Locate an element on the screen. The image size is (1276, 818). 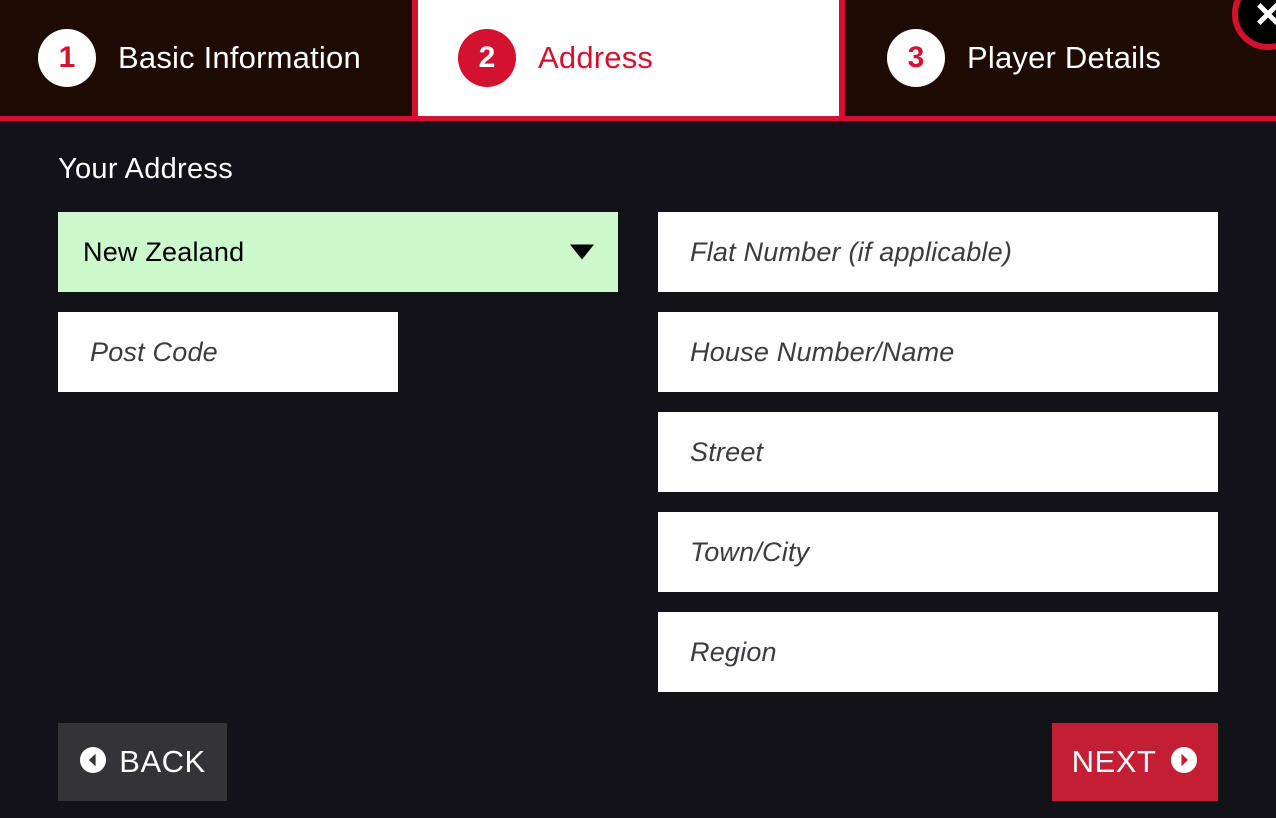
step-number-badge-1: 1 is located at coordinates (67, 58).